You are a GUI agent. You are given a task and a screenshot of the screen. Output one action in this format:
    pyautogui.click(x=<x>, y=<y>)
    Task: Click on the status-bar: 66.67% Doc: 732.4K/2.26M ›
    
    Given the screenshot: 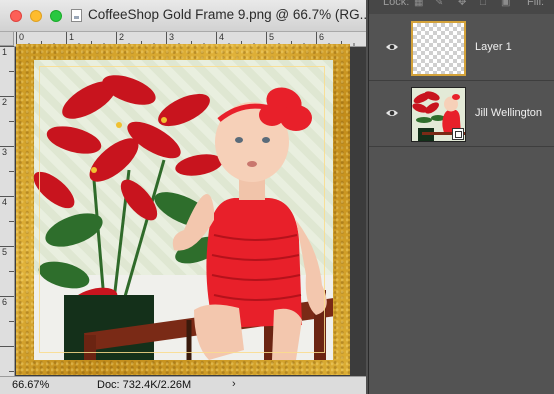 What is the action you would take?
    pyautogui.click(x=183, y=385)
    